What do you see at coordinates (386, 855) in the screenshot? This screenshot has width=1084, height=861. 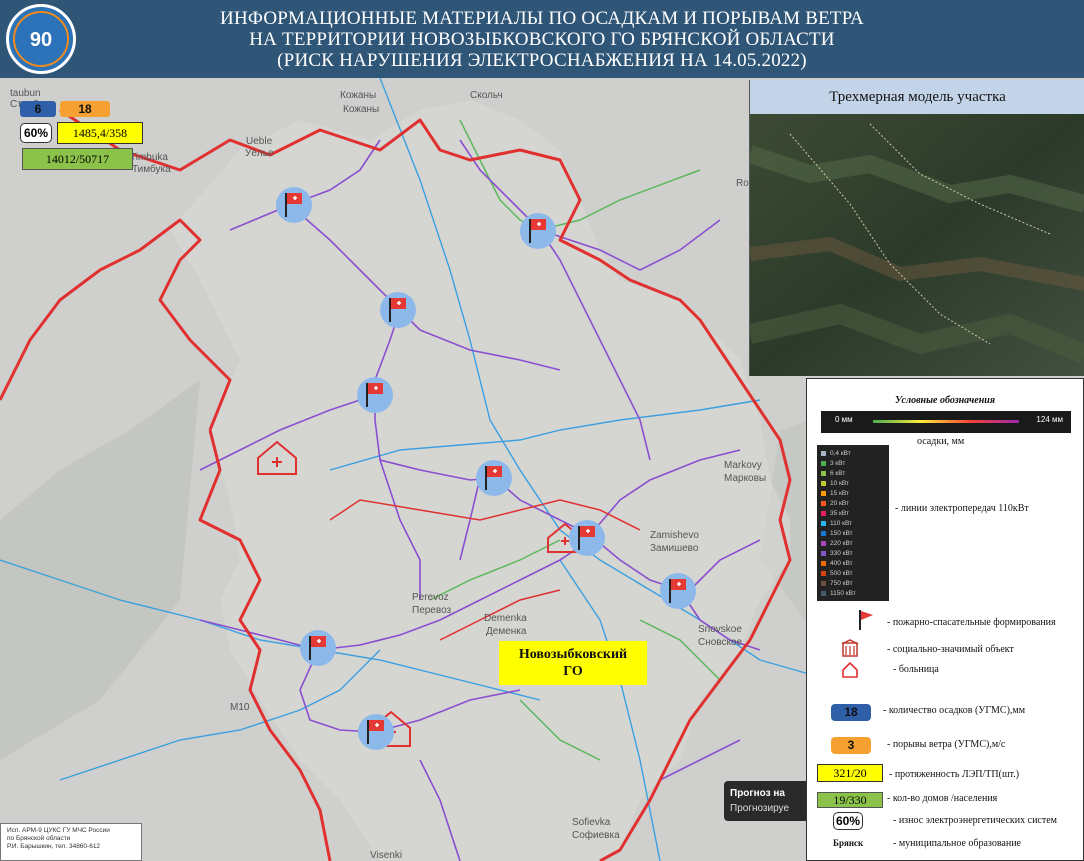 I see `label-visenki: Visenki` at bounding box center [386, 855].